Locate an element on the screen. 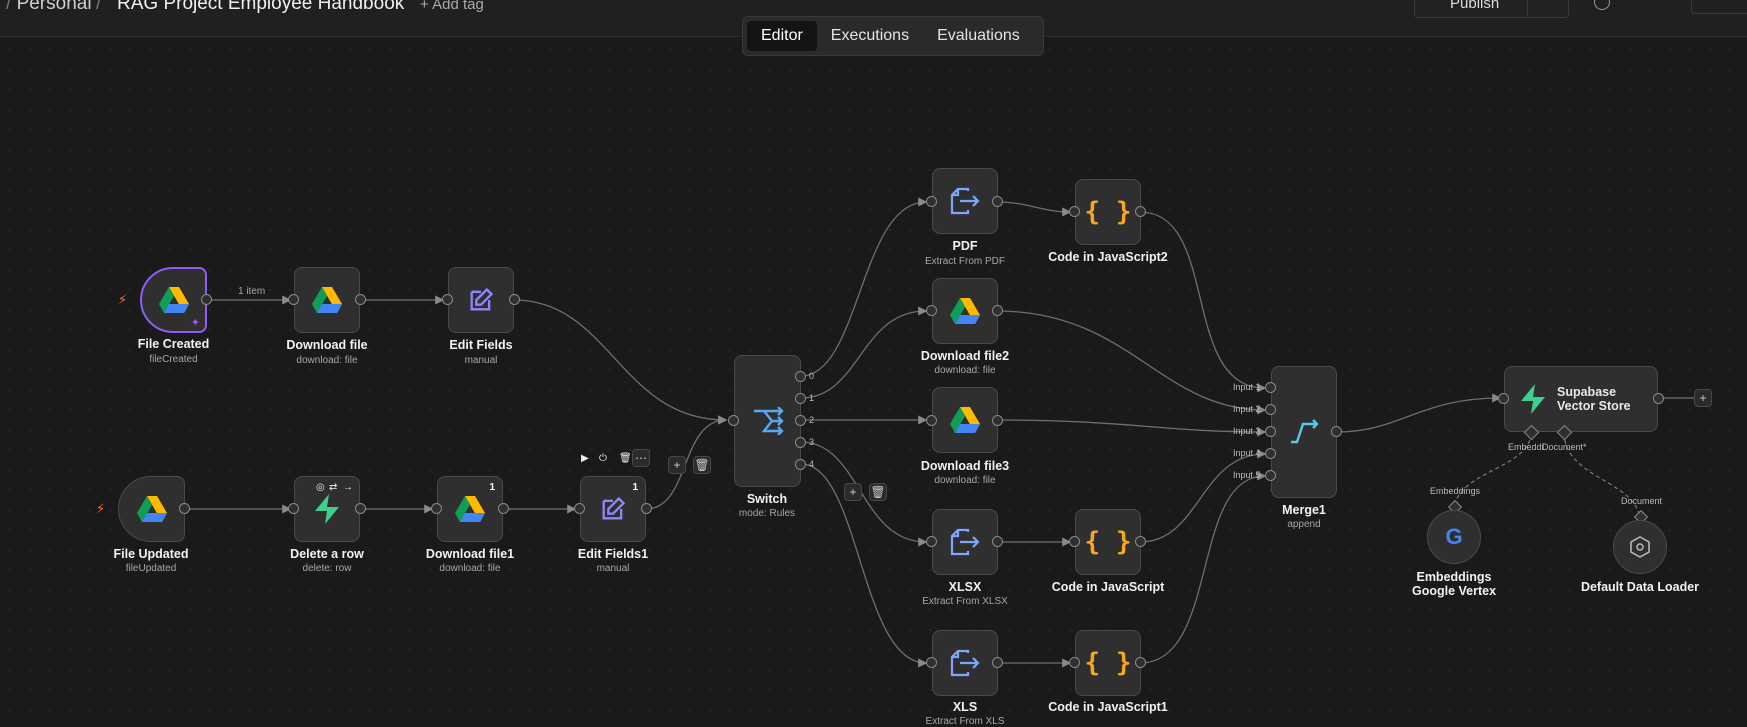 The image size is (1747, 727). execute-icon: ◎ is located at coordinates (320, 487).